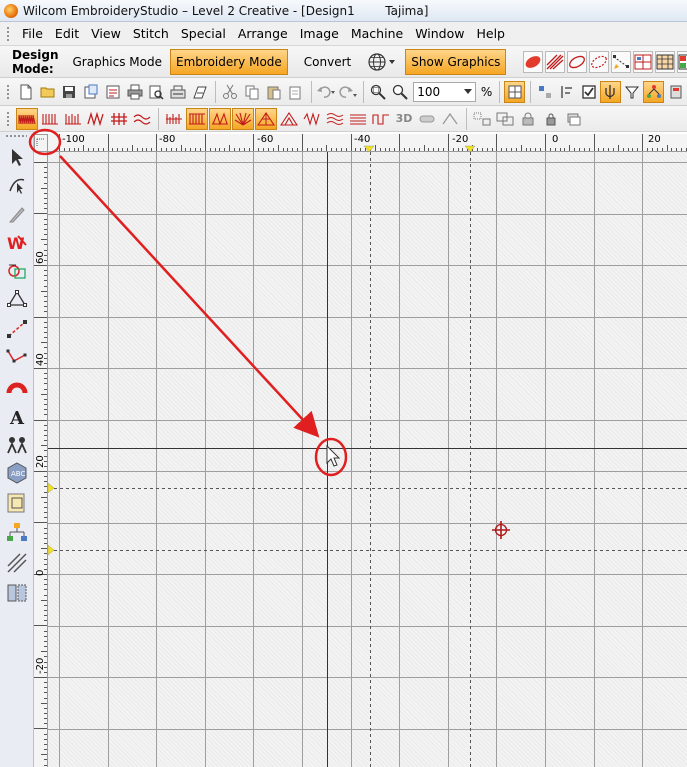  Describe the element at coordinates (220, 118) in the screenshot. I see `stitch-type-c-icon` at that location.